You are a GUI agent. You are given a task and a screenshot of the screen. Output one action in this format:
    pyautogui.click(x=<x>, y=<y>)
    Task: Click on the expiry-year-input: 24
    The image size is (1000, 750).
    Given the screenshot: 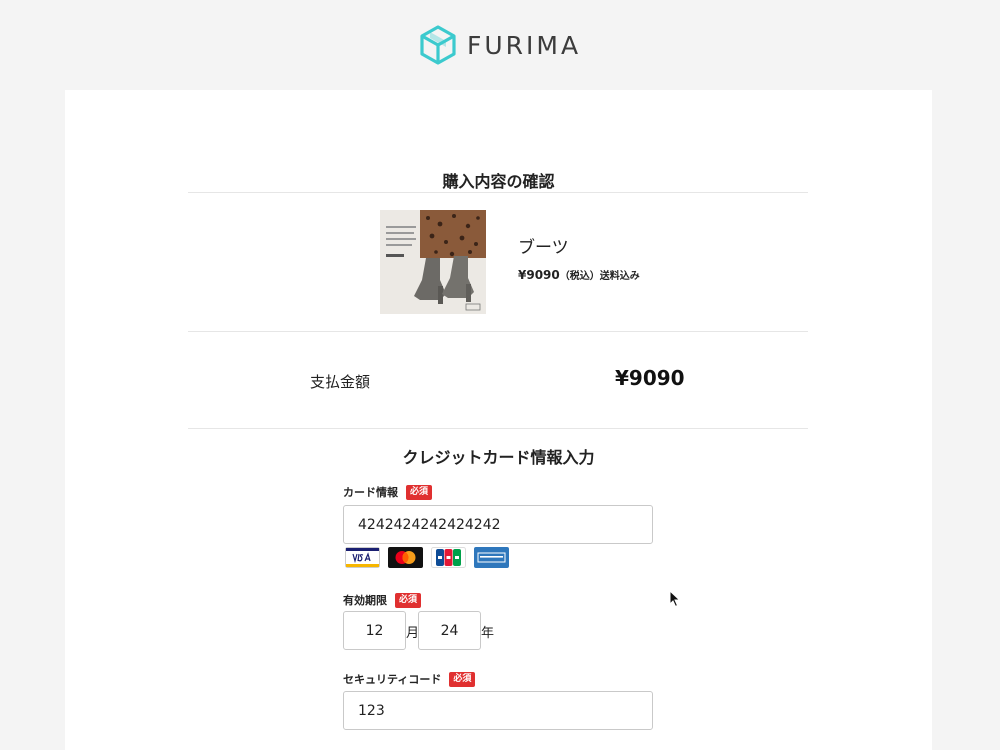 What is the action you would take?
    pyautogui.click(x=449, y=630)
    